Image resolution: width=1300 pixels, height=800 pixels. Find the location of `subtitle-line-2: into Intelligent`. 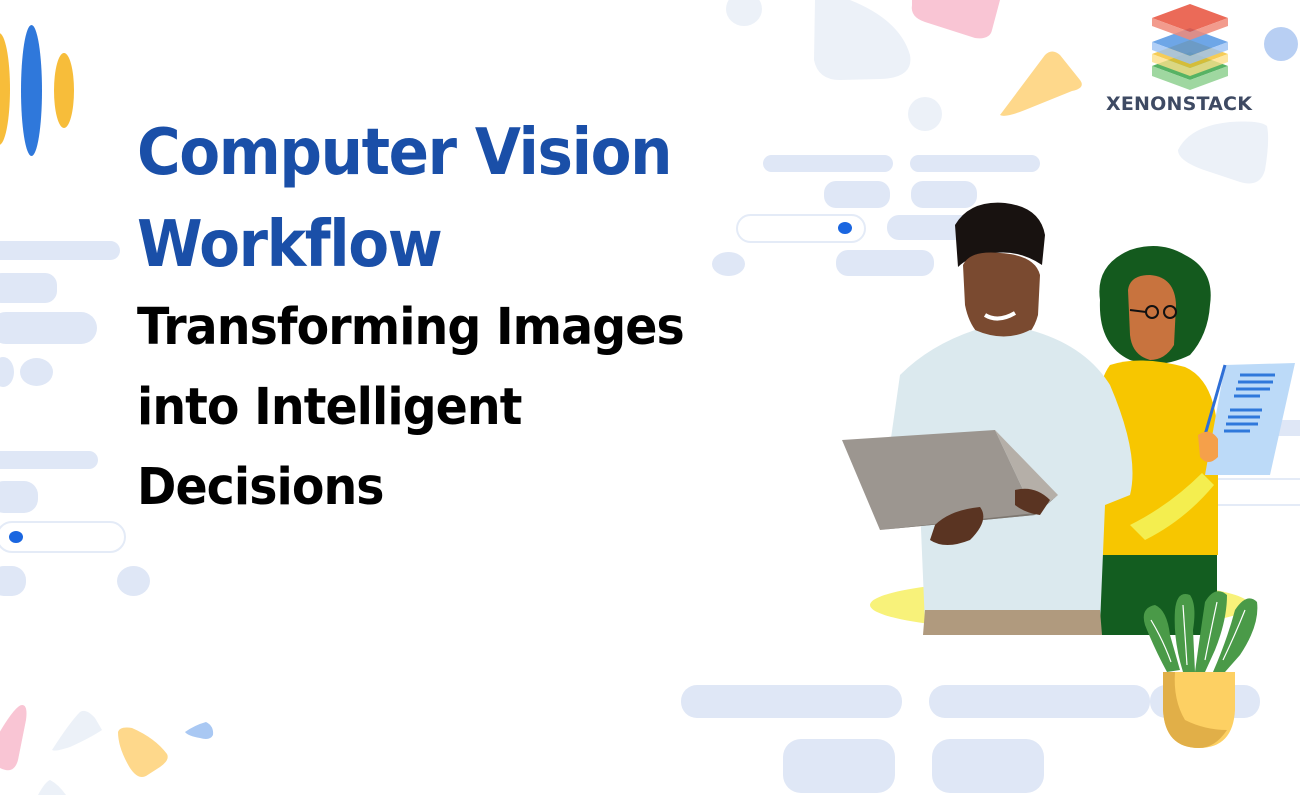

subtitle-line-2: into Intelligent is located at coordinates (329, 407).